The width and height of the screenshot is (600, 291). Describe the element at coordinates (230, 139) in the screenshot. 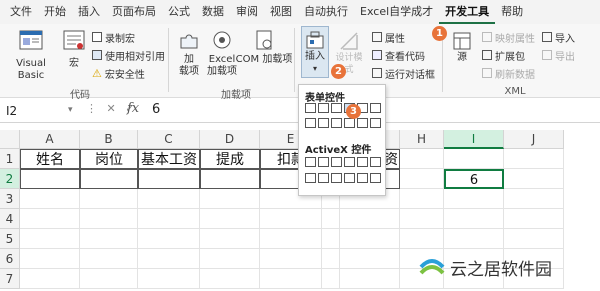

I see `column-header: D` at that location.